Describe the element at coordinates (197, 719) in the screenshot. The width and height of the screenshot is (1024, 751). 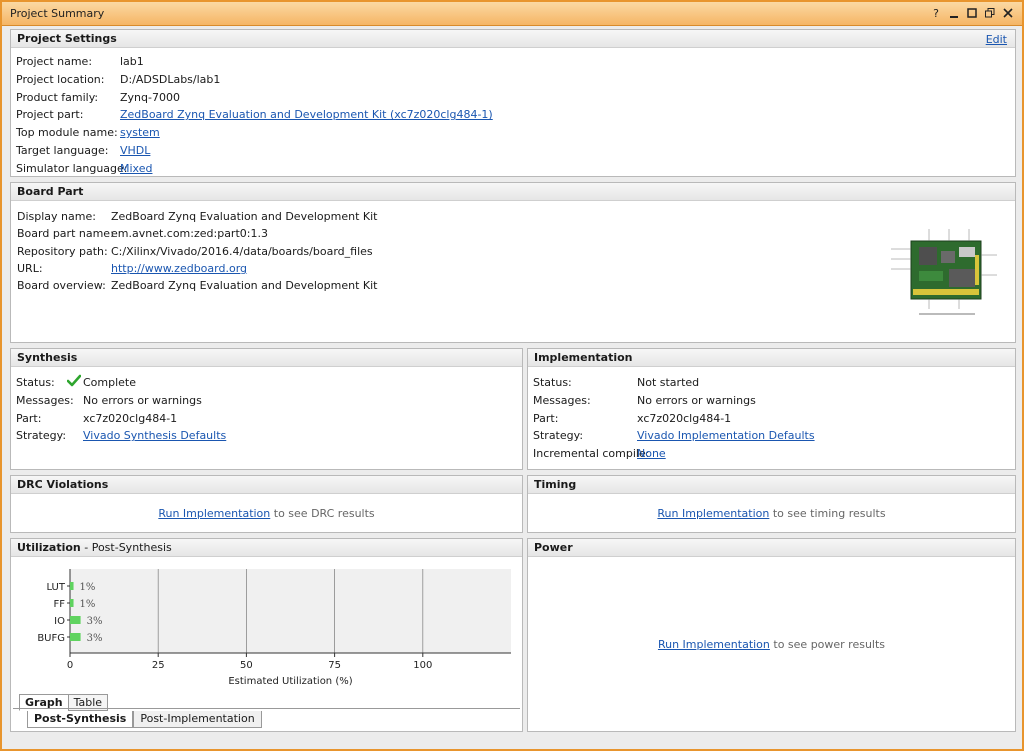
I see `tab-post-implementation: Post-Implementation` at that location.